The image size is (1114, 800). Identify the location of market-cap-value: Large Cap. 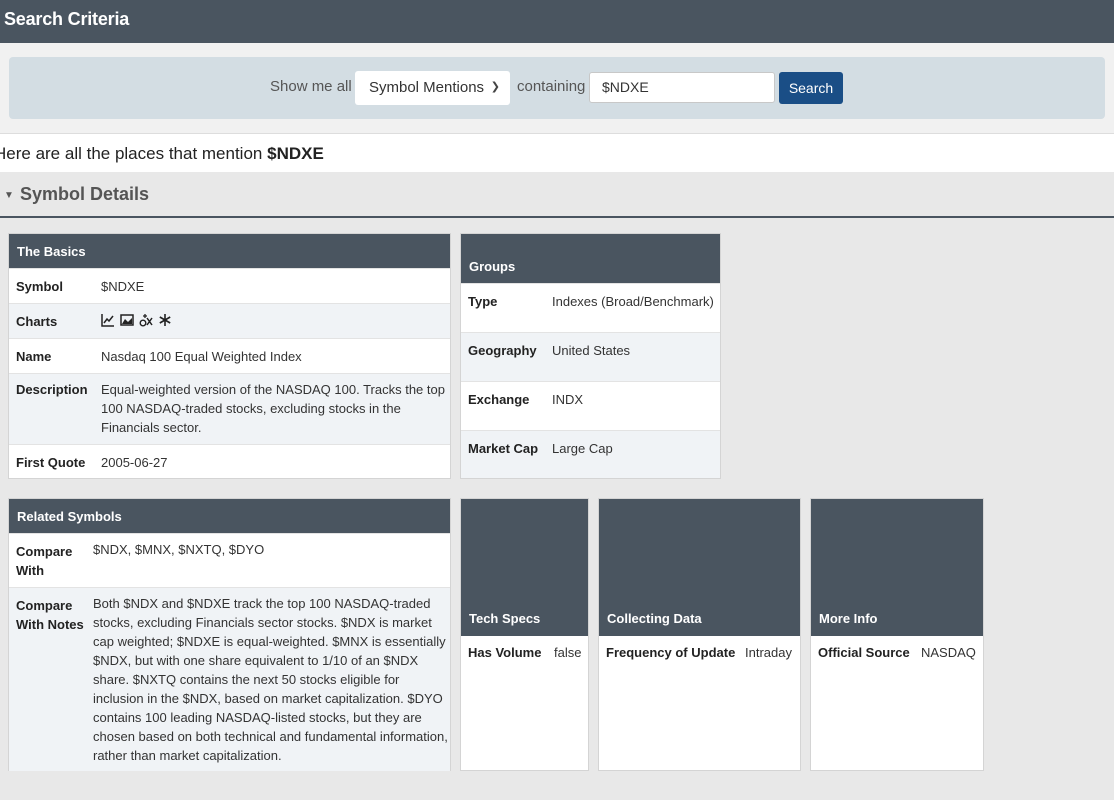
(582, 448).